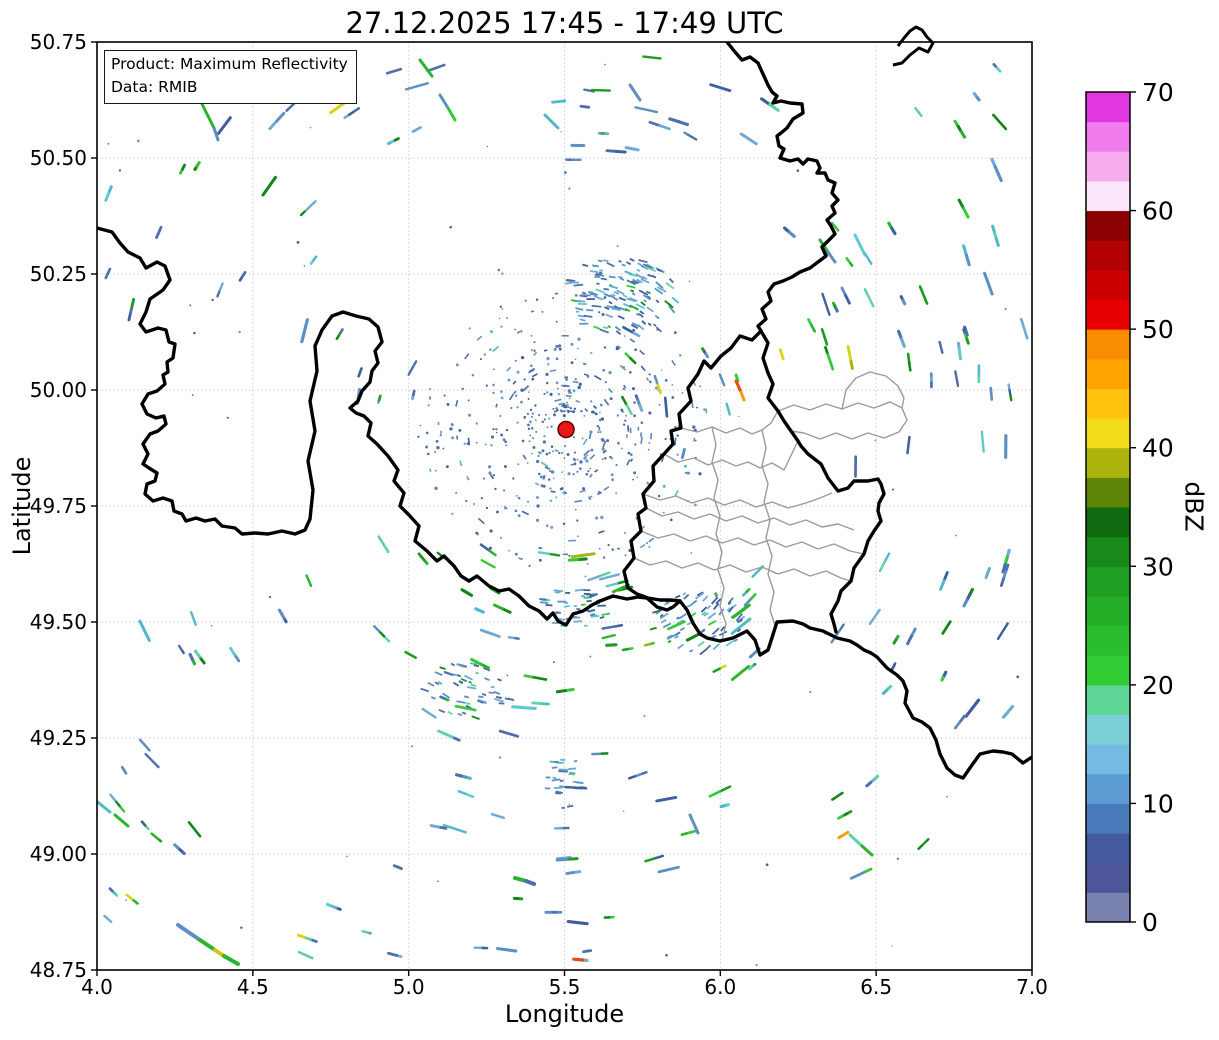 Image resolution: width=1219 pixels, height=1040 pixels. What do you see at coordinates (409, 987) in the screenshot?
I see `x-tick-label: 5.0` at bounding box center [409, 987].